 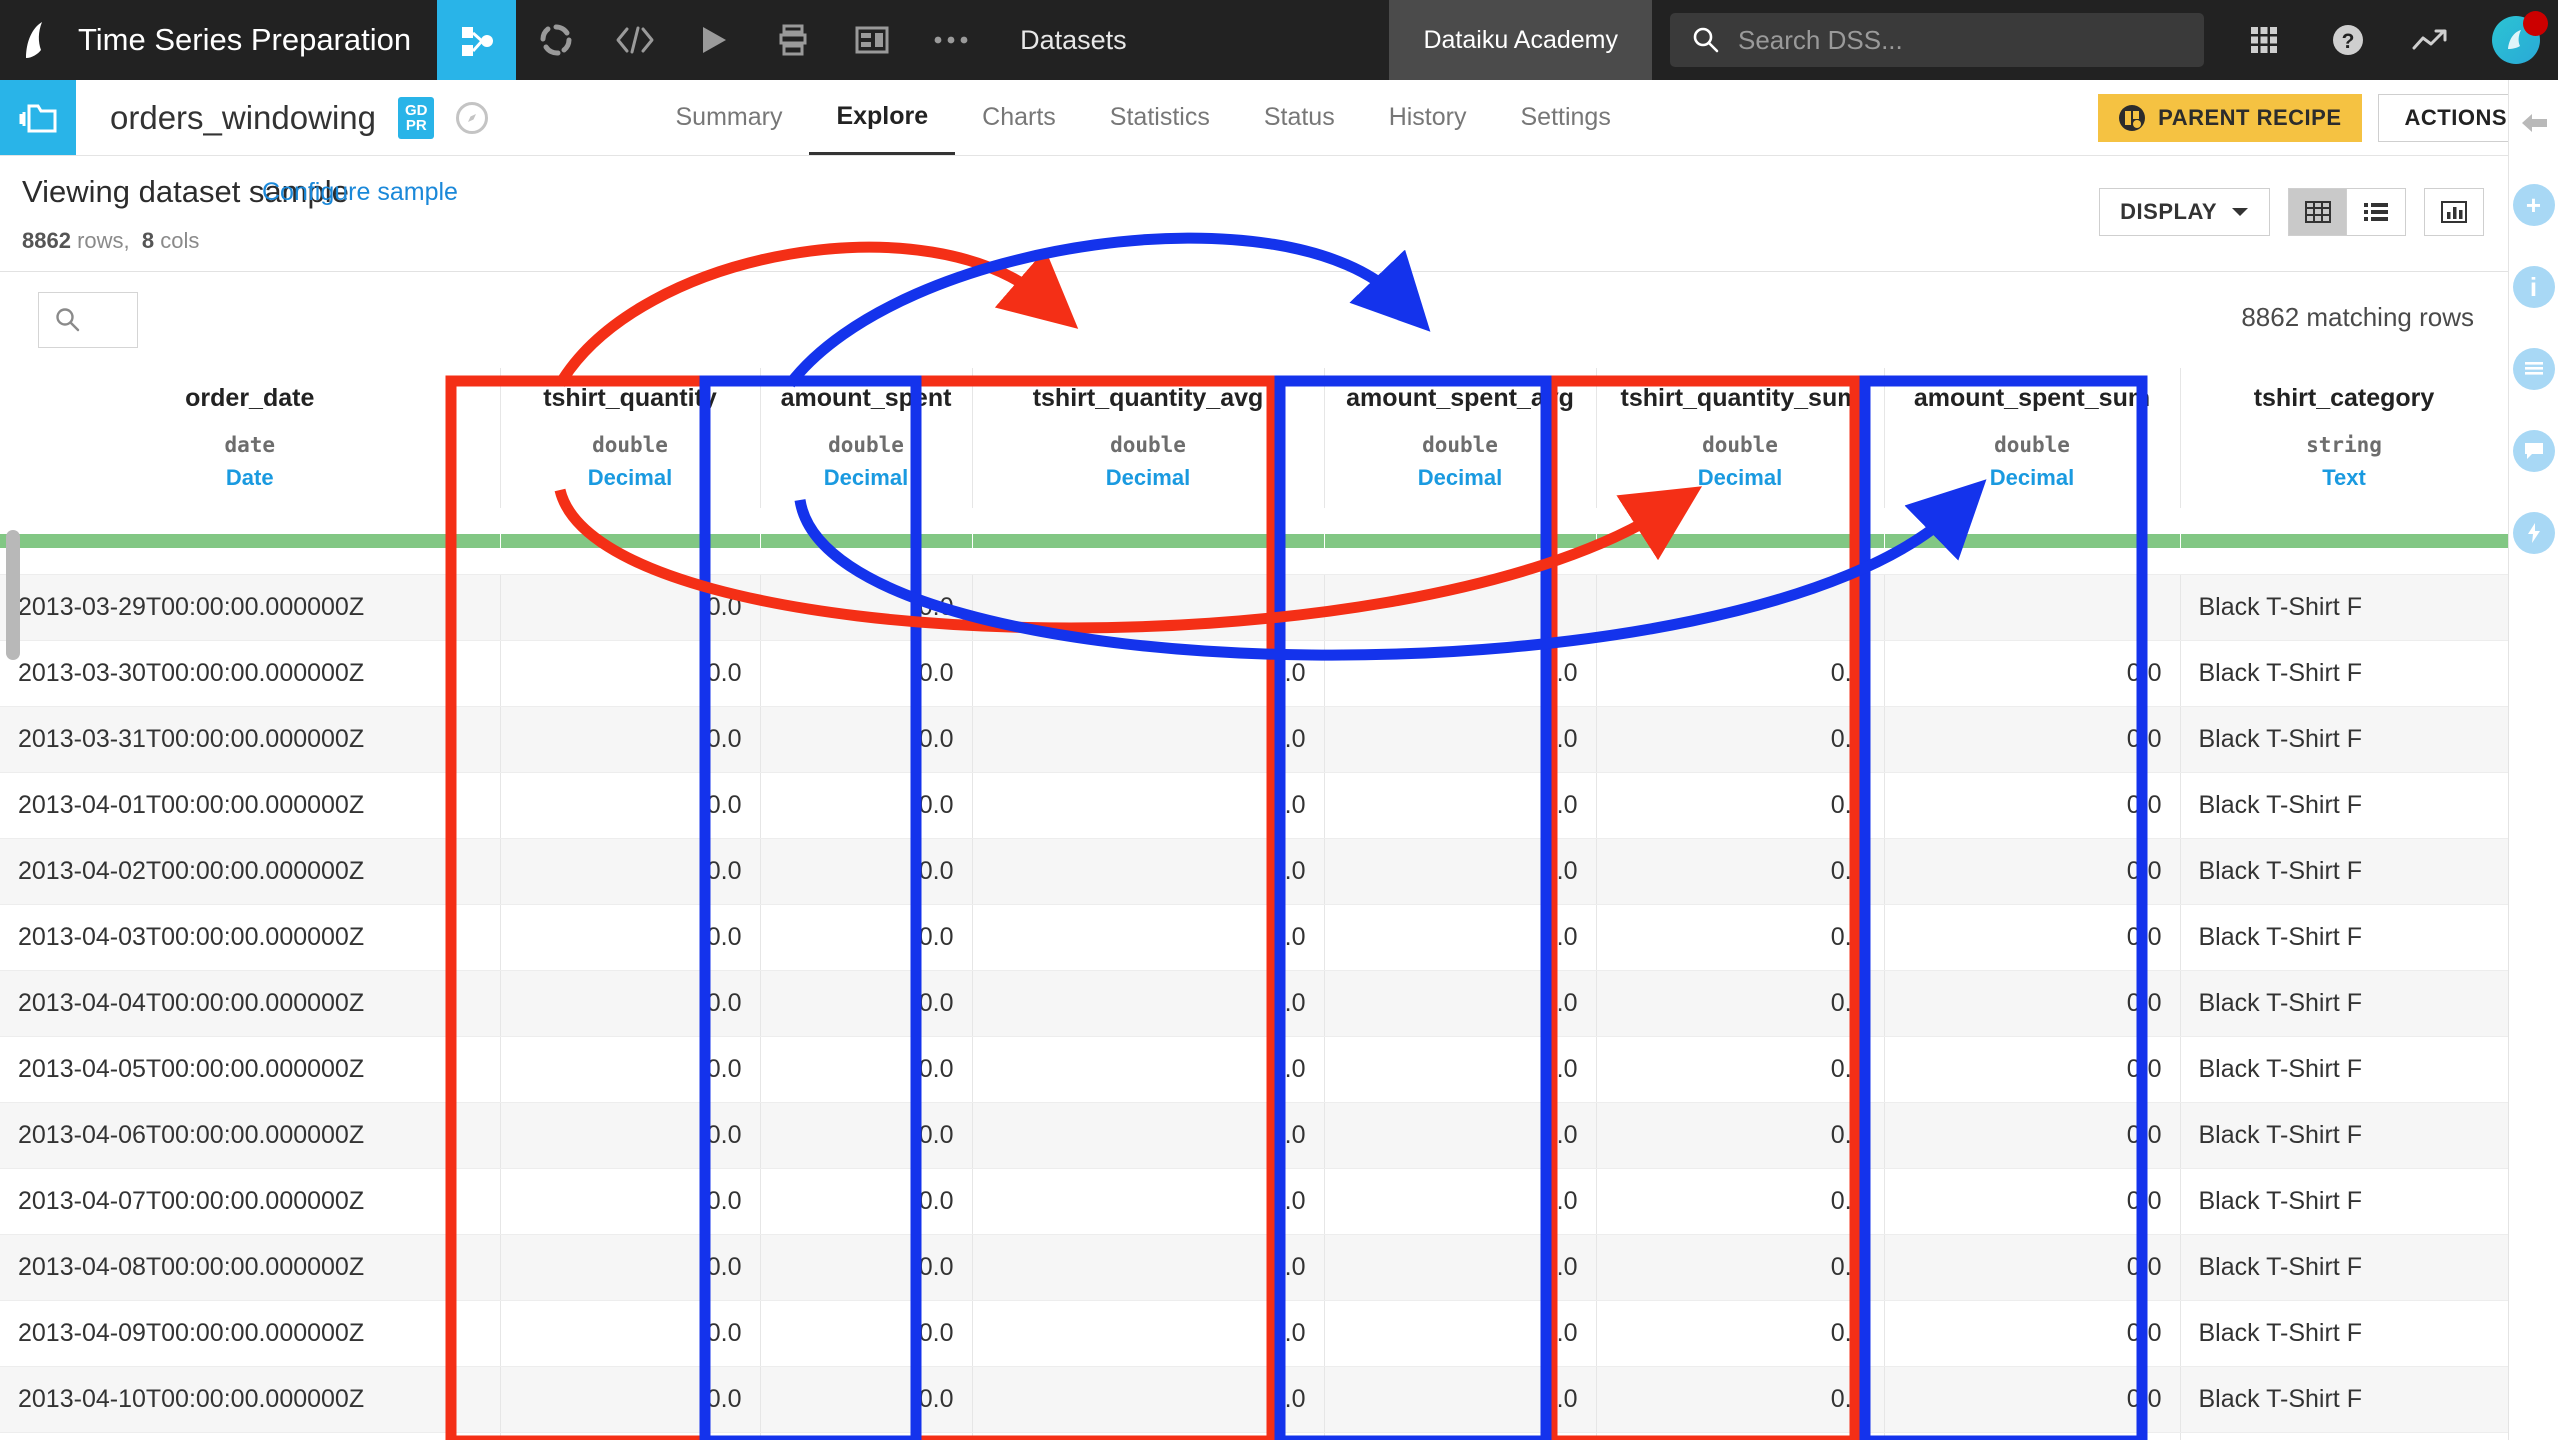 I want to click on nav-icon-automation, so click(x=792, y=40).